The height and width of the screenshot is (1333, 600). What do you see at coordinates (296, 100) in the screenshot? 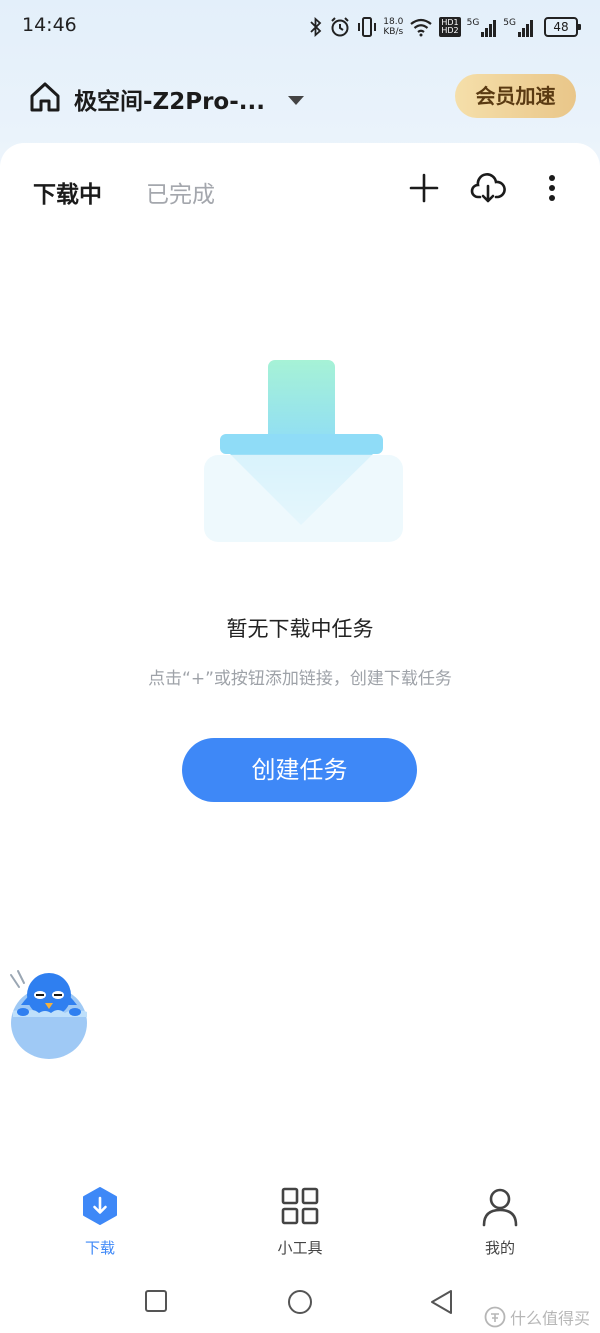
I see `device-dropdown-caret-icon` at bounding box center [296, 100].